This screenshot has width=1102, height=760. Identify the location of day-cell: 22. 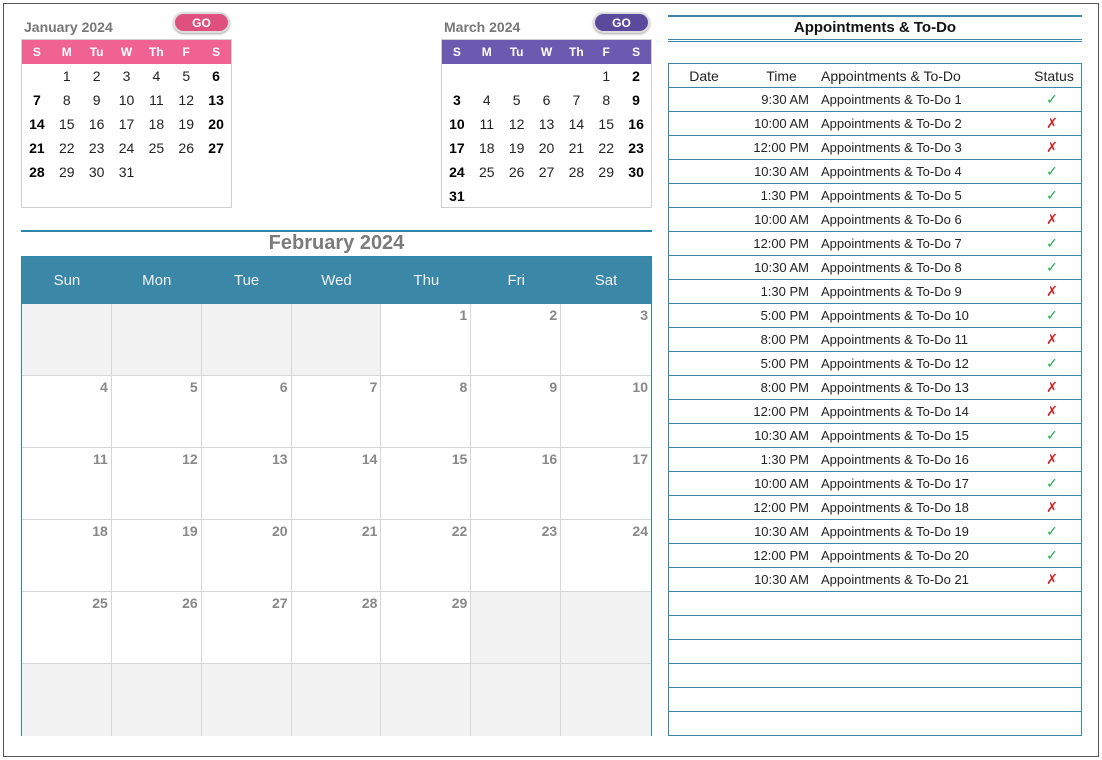
(67, 148).